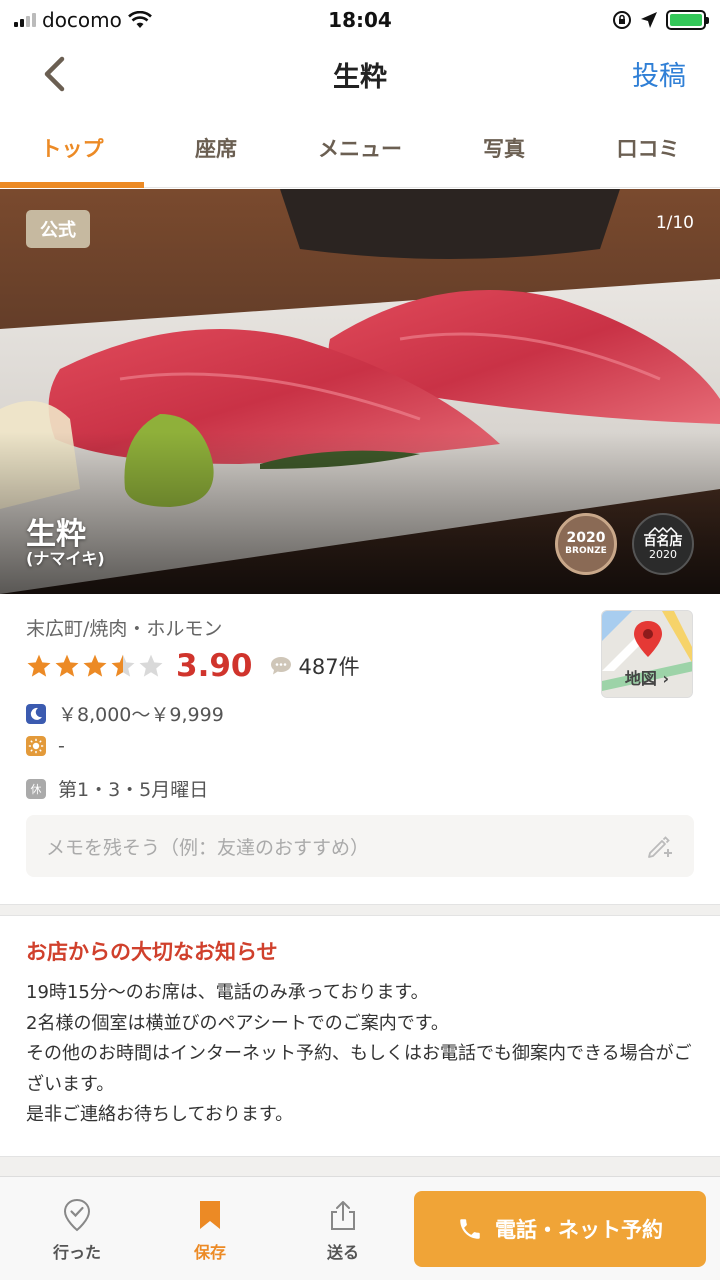 The image size is (720, 1280). I want to click on rating-row: 3.90 487件, so click(193, 666).